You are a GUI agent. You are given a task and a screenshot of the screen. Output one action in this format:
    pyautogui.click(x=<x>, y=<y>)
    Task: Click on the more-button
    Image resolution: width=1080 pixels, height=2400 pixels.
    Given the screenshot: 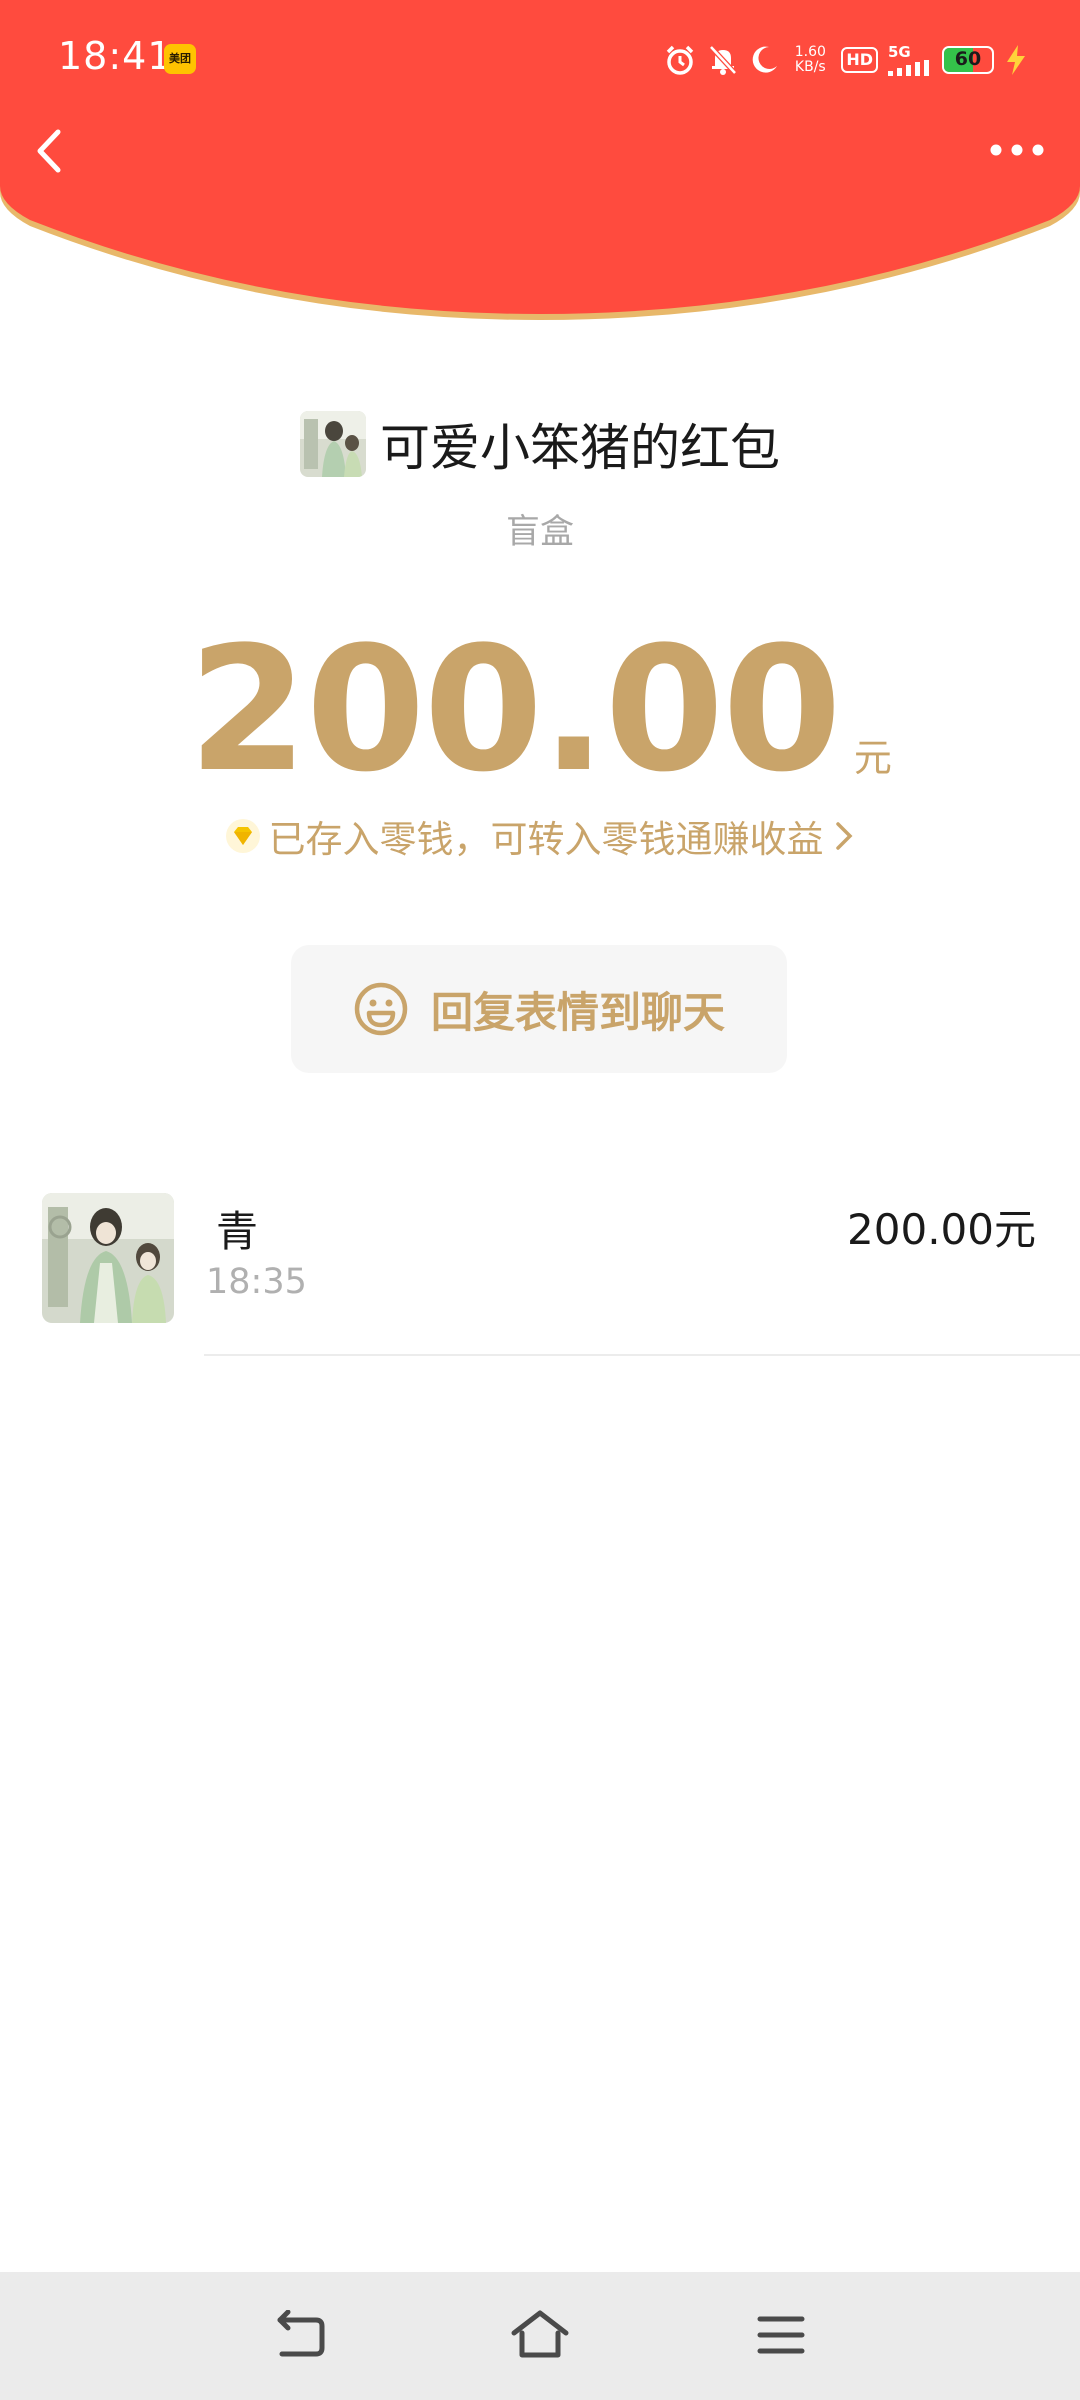 What is the action you would take?
    pyautogui.click(x=1017, y=150)
    